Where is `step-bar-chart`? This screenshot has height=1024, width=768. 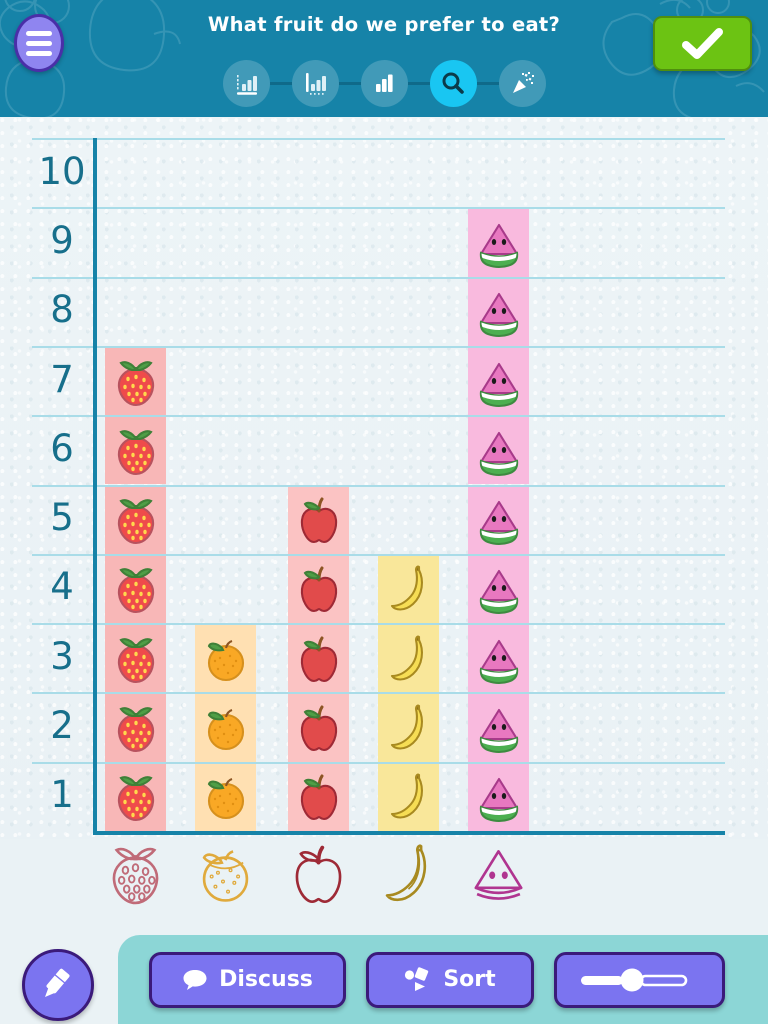
step-bar-chart is located at coordinates (384, 83).